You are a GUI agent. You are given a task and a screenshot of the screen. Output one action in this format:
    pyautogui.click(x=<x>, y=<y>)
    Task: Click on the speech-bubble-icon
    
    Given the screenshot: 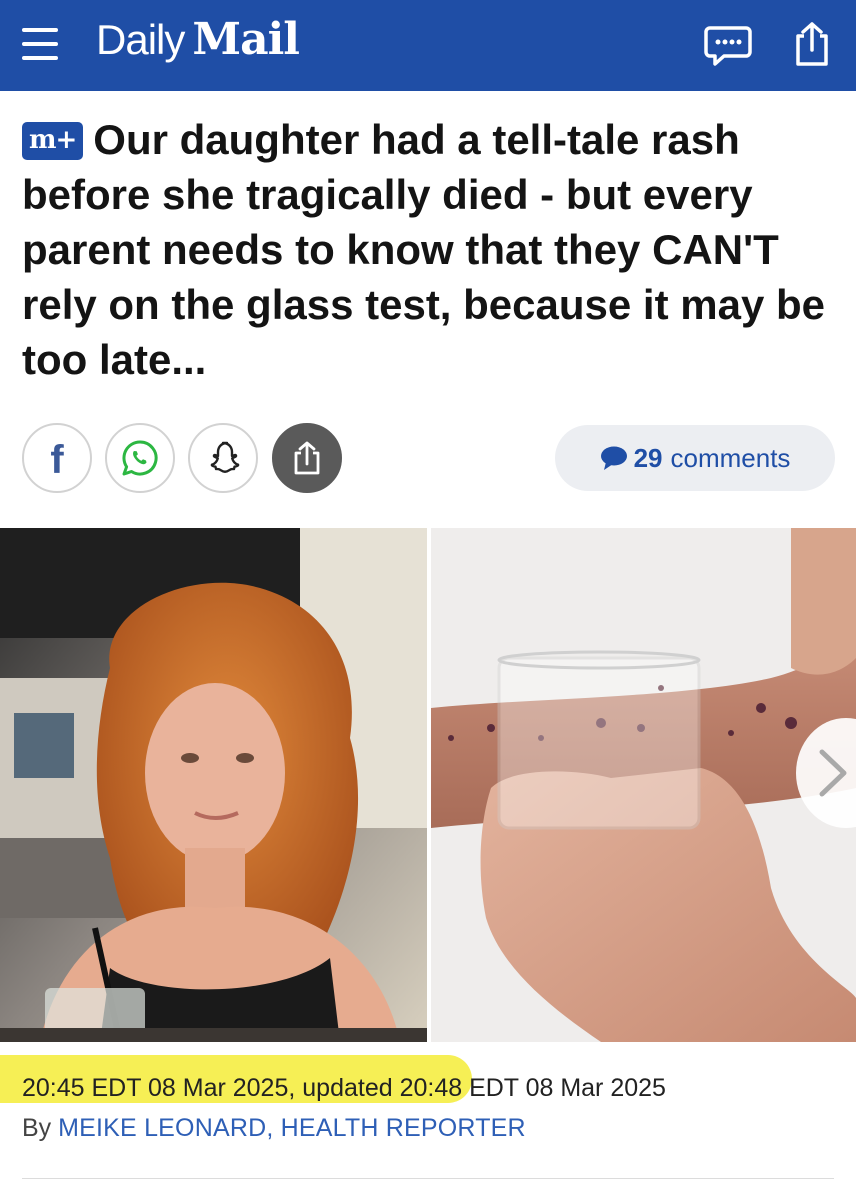 What is the action you would take?
    pyautogui.click(x=613, y=458)
    